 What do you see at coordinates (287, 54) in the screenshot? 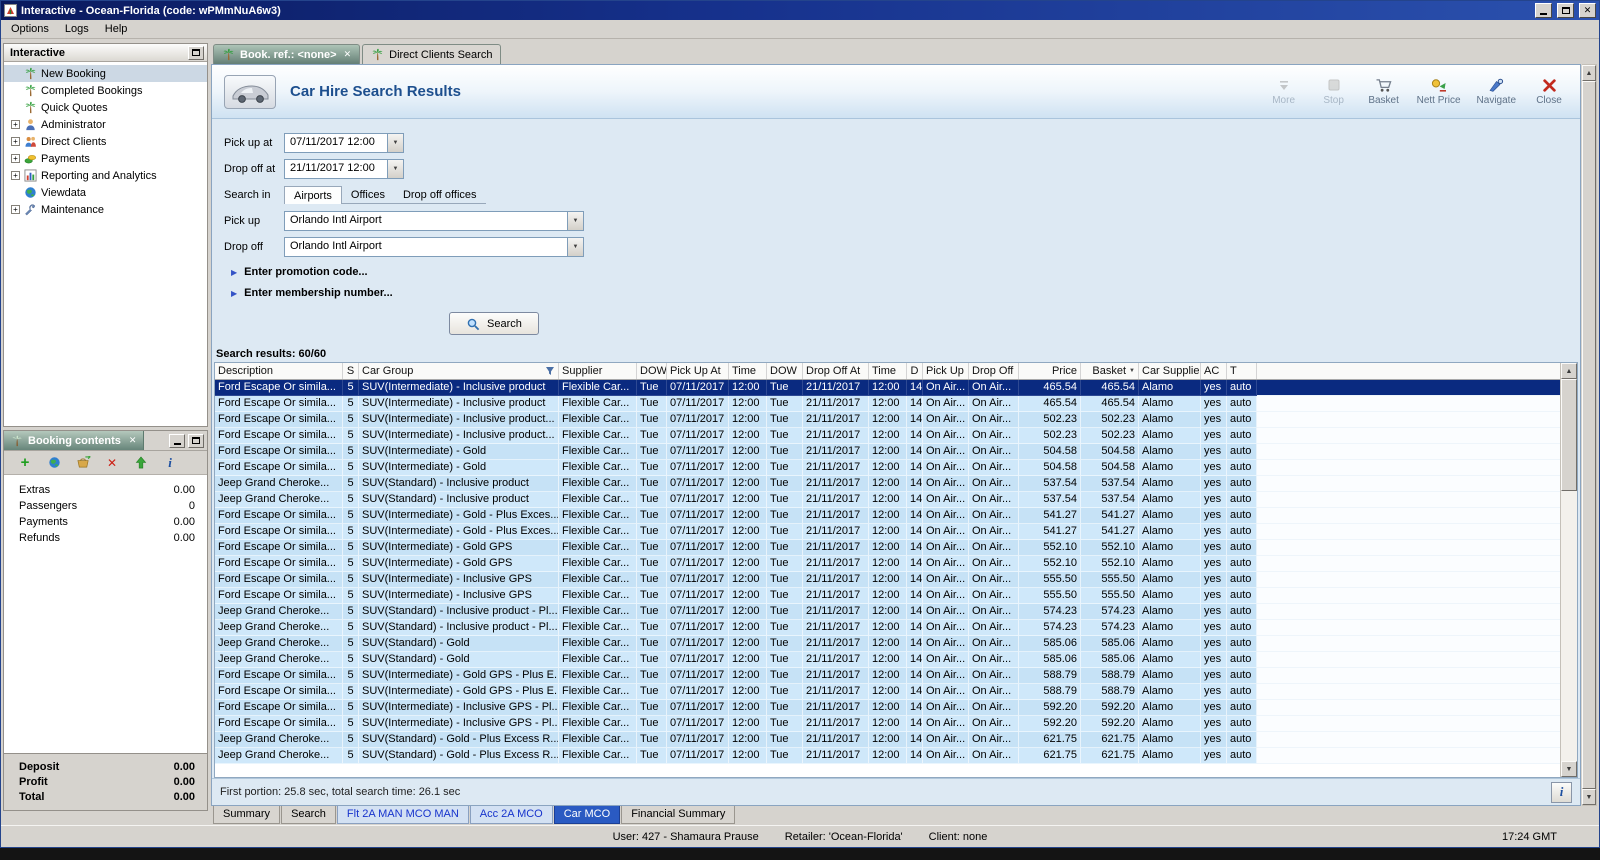
I see `doc-tab-book-ref-none: Book. ref.: <none> ✕` at bounding box center [287, 54].